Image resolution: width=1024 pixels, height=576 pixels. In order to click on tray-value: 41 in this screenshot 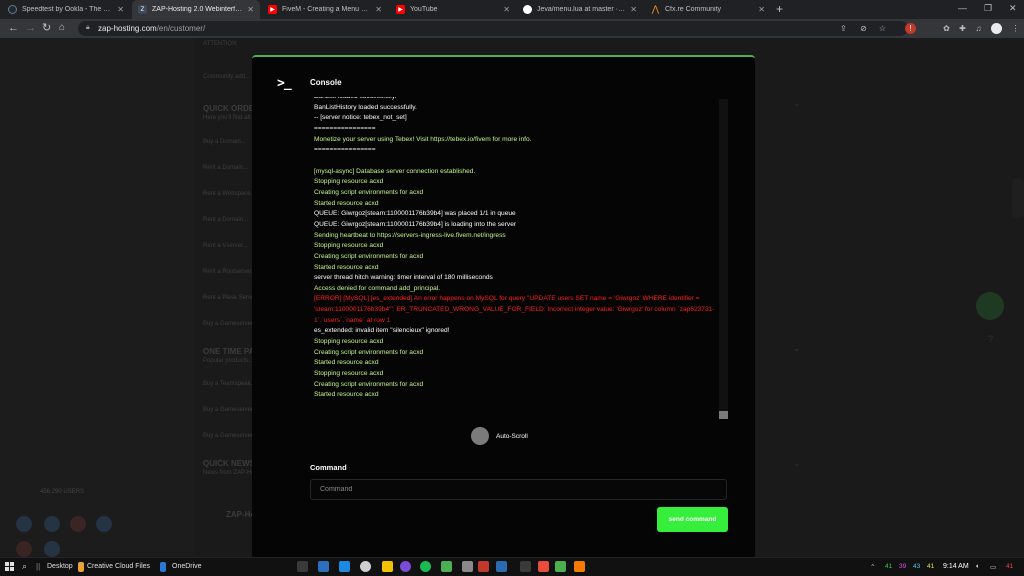, I will do `click(931, 566)`.